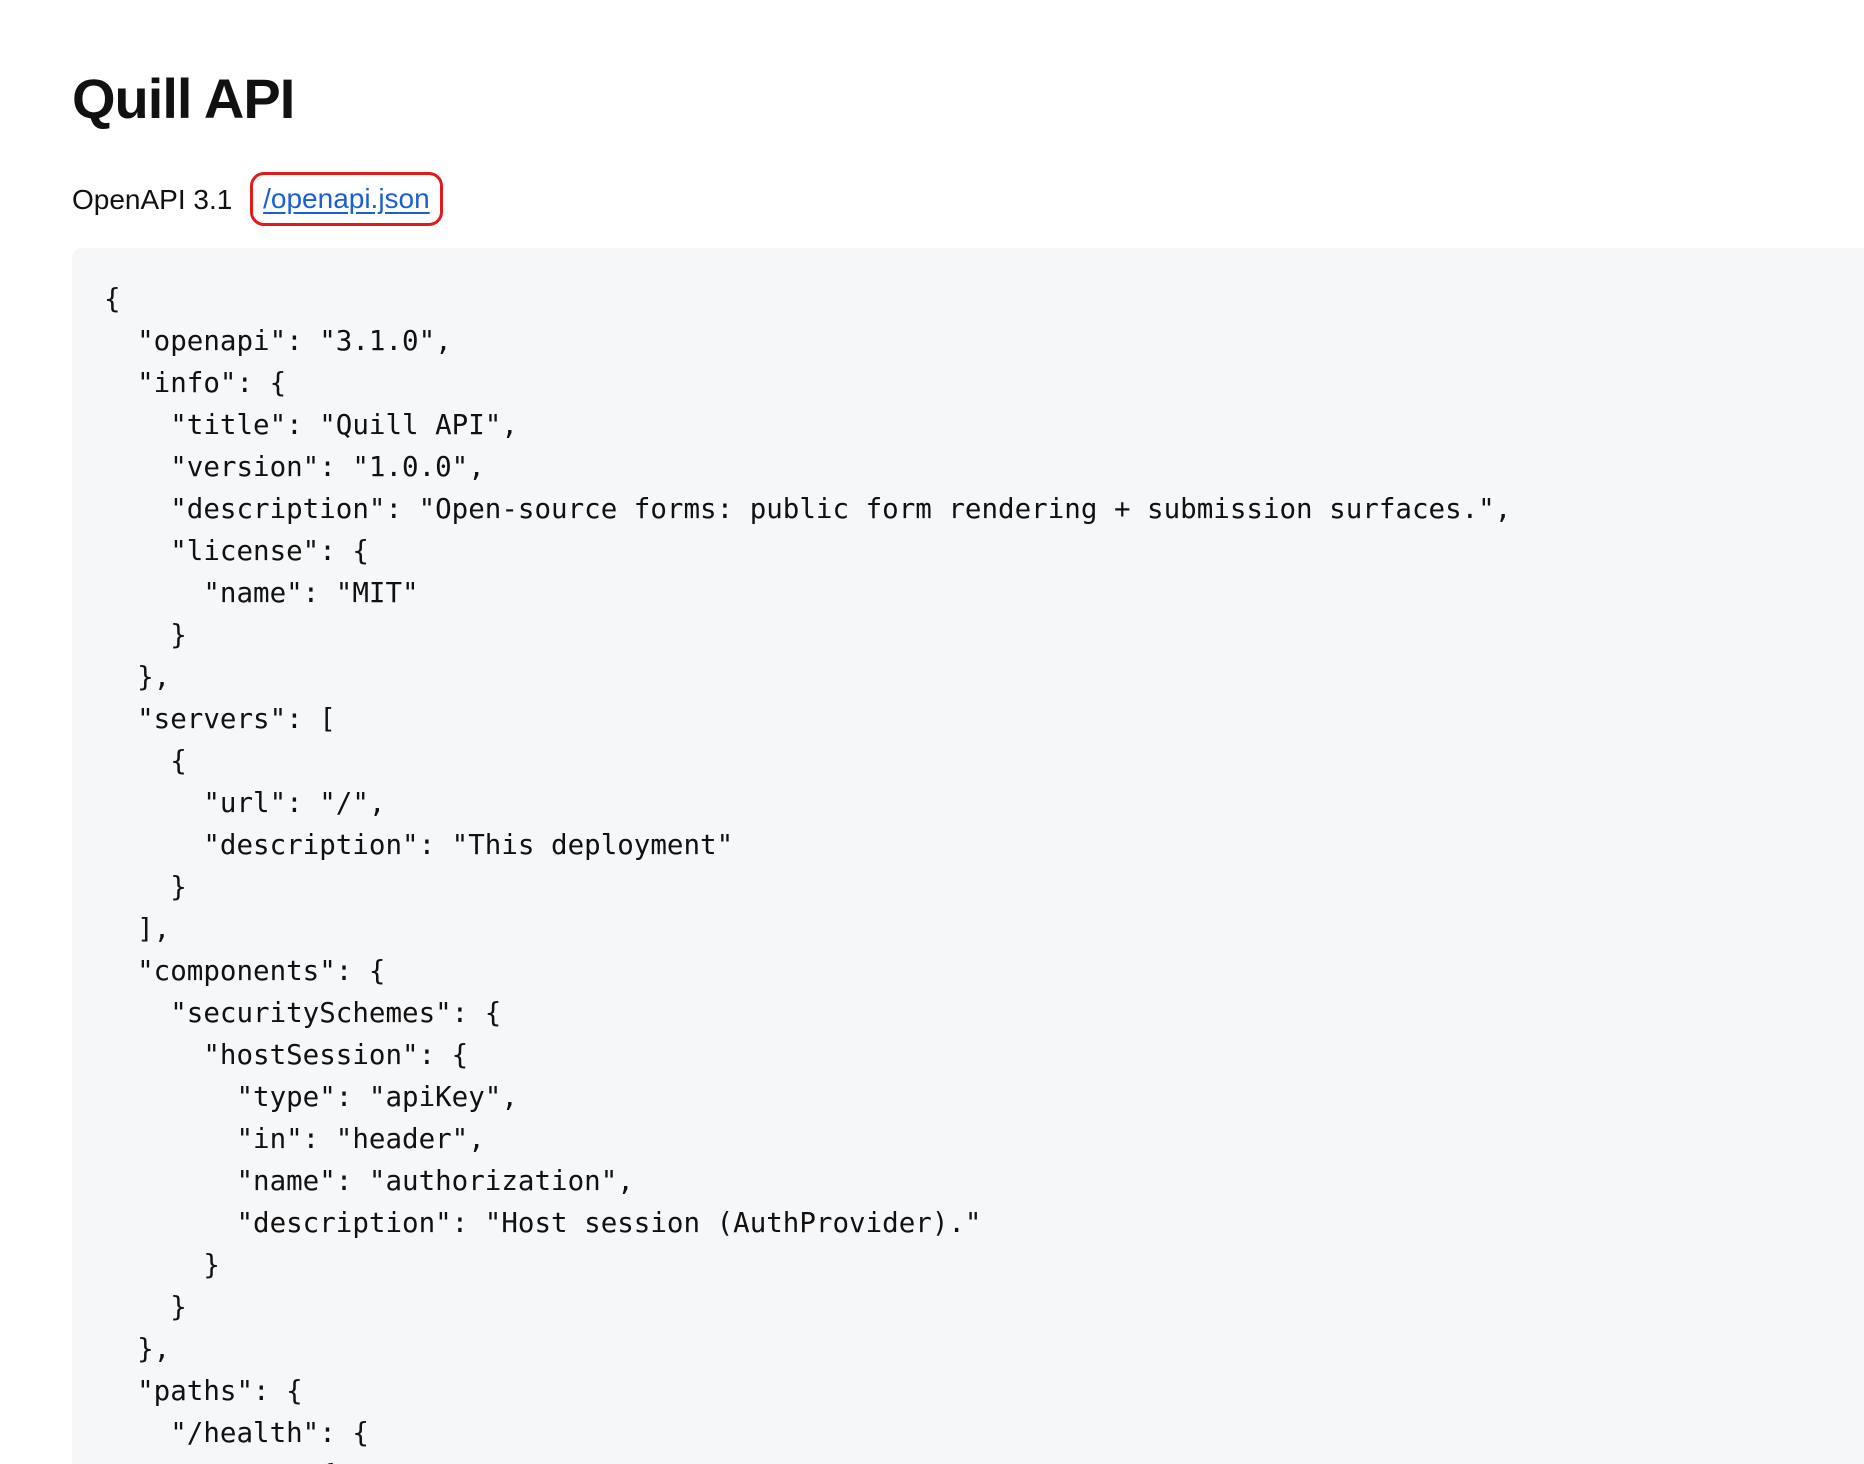 The height and width of the screenshot is (1464, 1864). I want to click on spec-info-line: OpenAPI 3.1 /openapi.json, so click(257, 199).